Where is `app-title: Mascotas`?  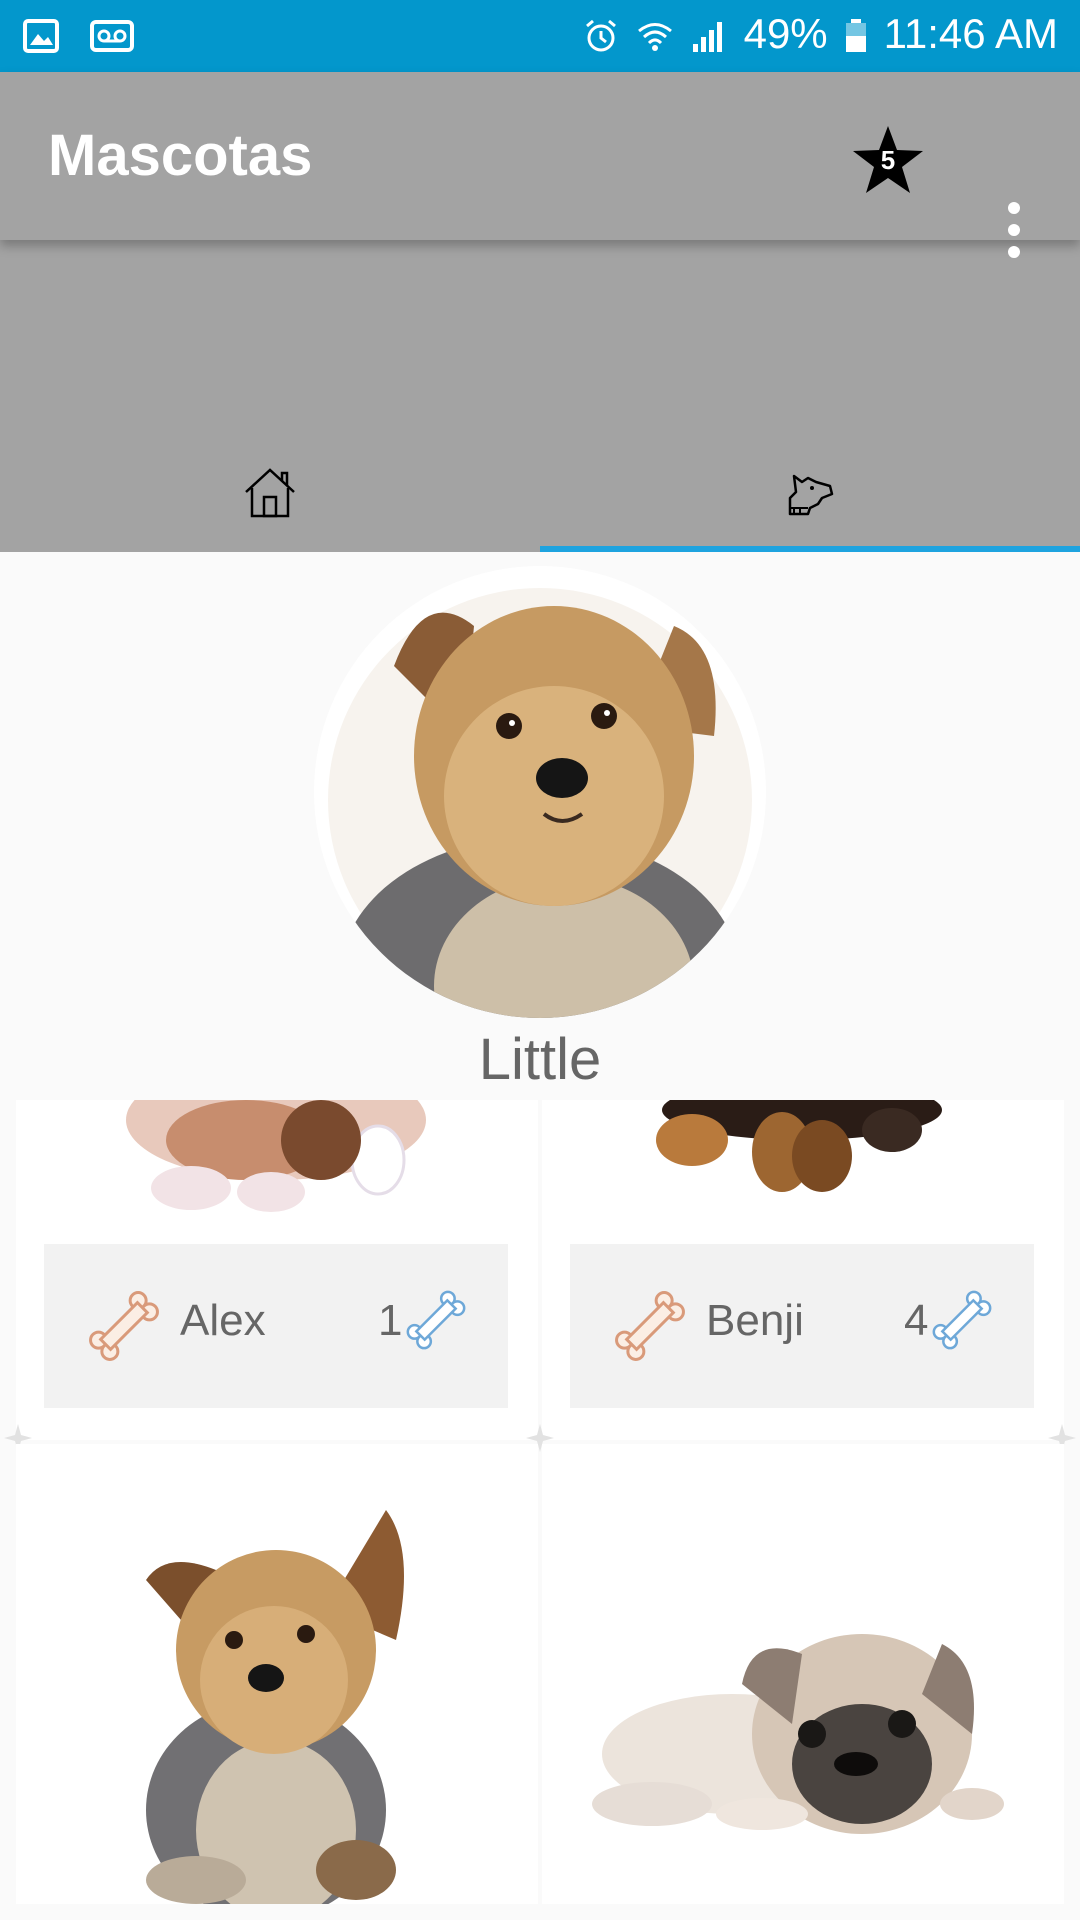 app-title: Mascotas is located at coordinates (180, 155).